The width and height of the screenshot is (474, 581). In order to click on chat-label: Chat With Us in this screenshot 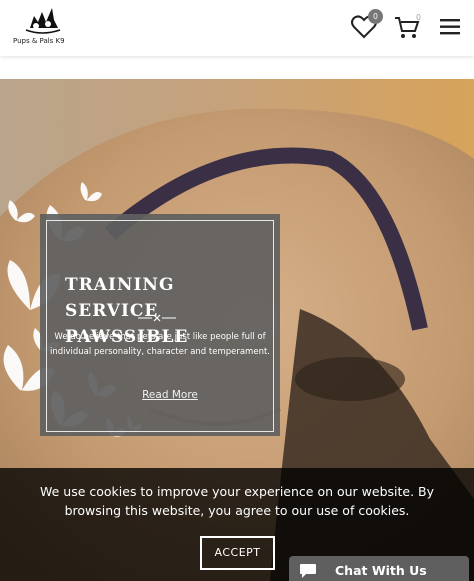, I will do `click(381, 570)`.